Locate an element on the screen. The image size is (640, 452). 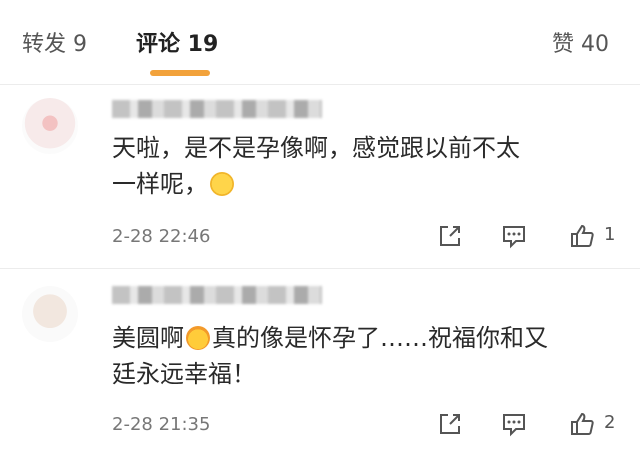
comment-text-part: 美圆啊 is located at coordinates (148, 338).